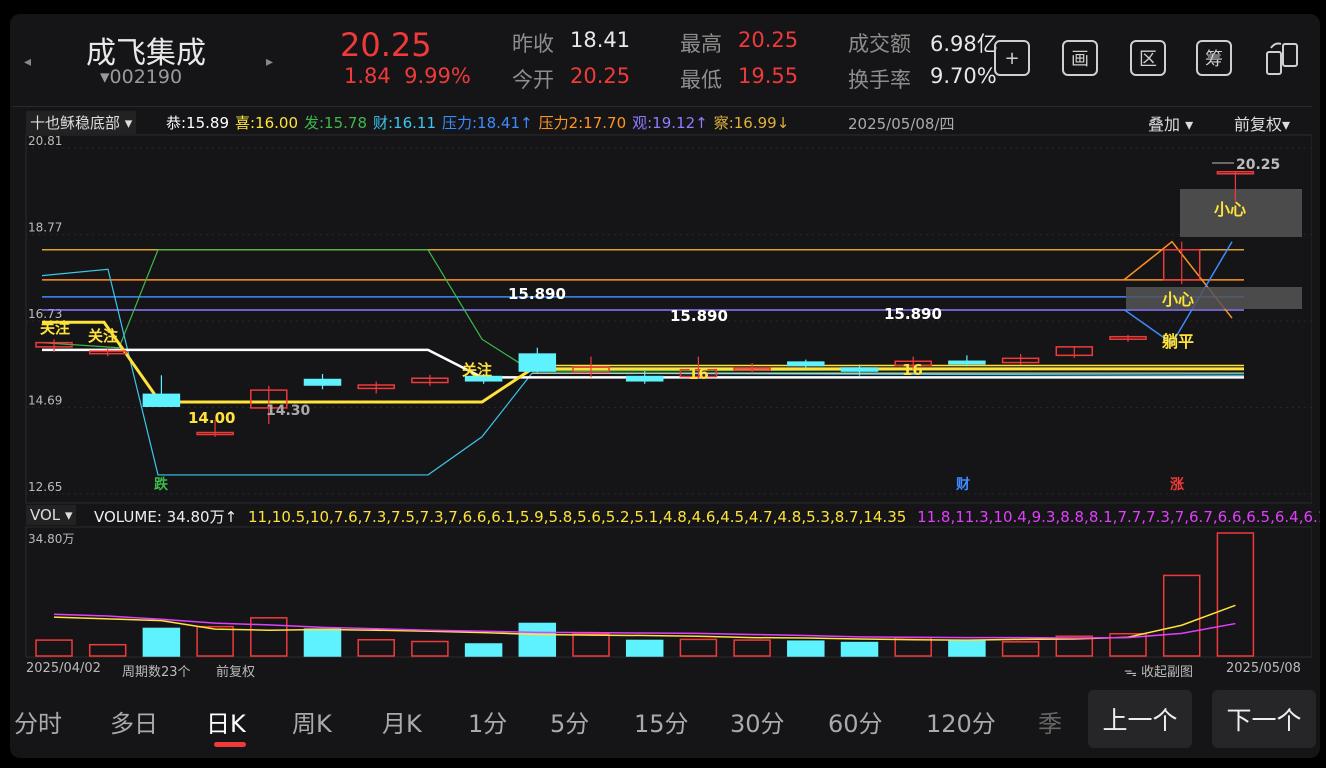 This screenshot has height=768, width=1326. Describe the element at coordinates (855, 721) in the screenshot. I see `tab-60min: 60分` at that location.